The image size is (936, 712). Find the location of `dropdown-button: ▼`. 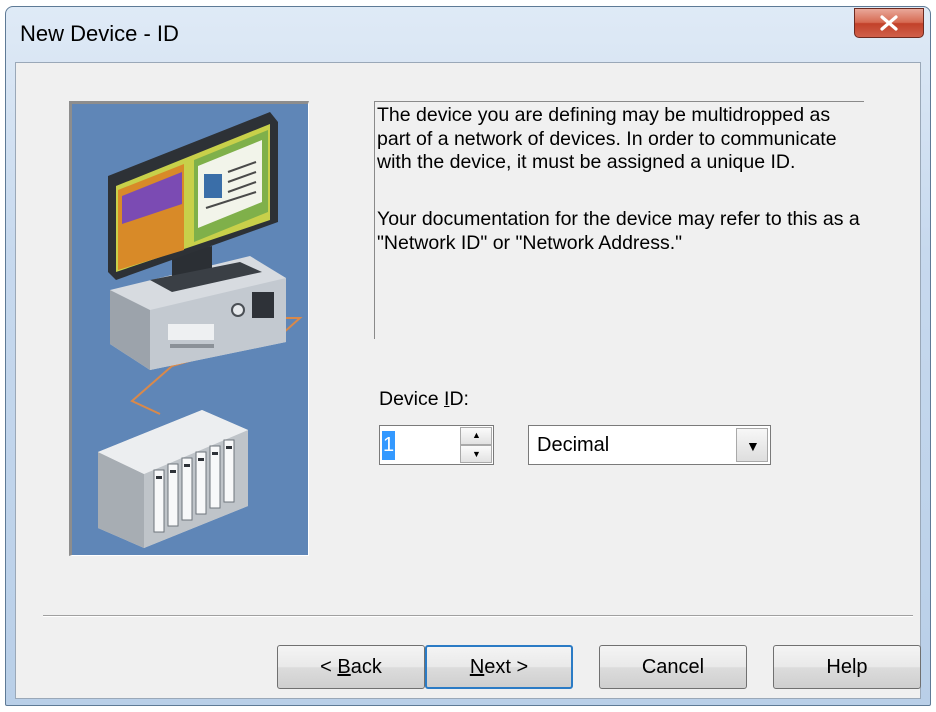

dropdown-button: ▼ is located at coordinates (752, 445).